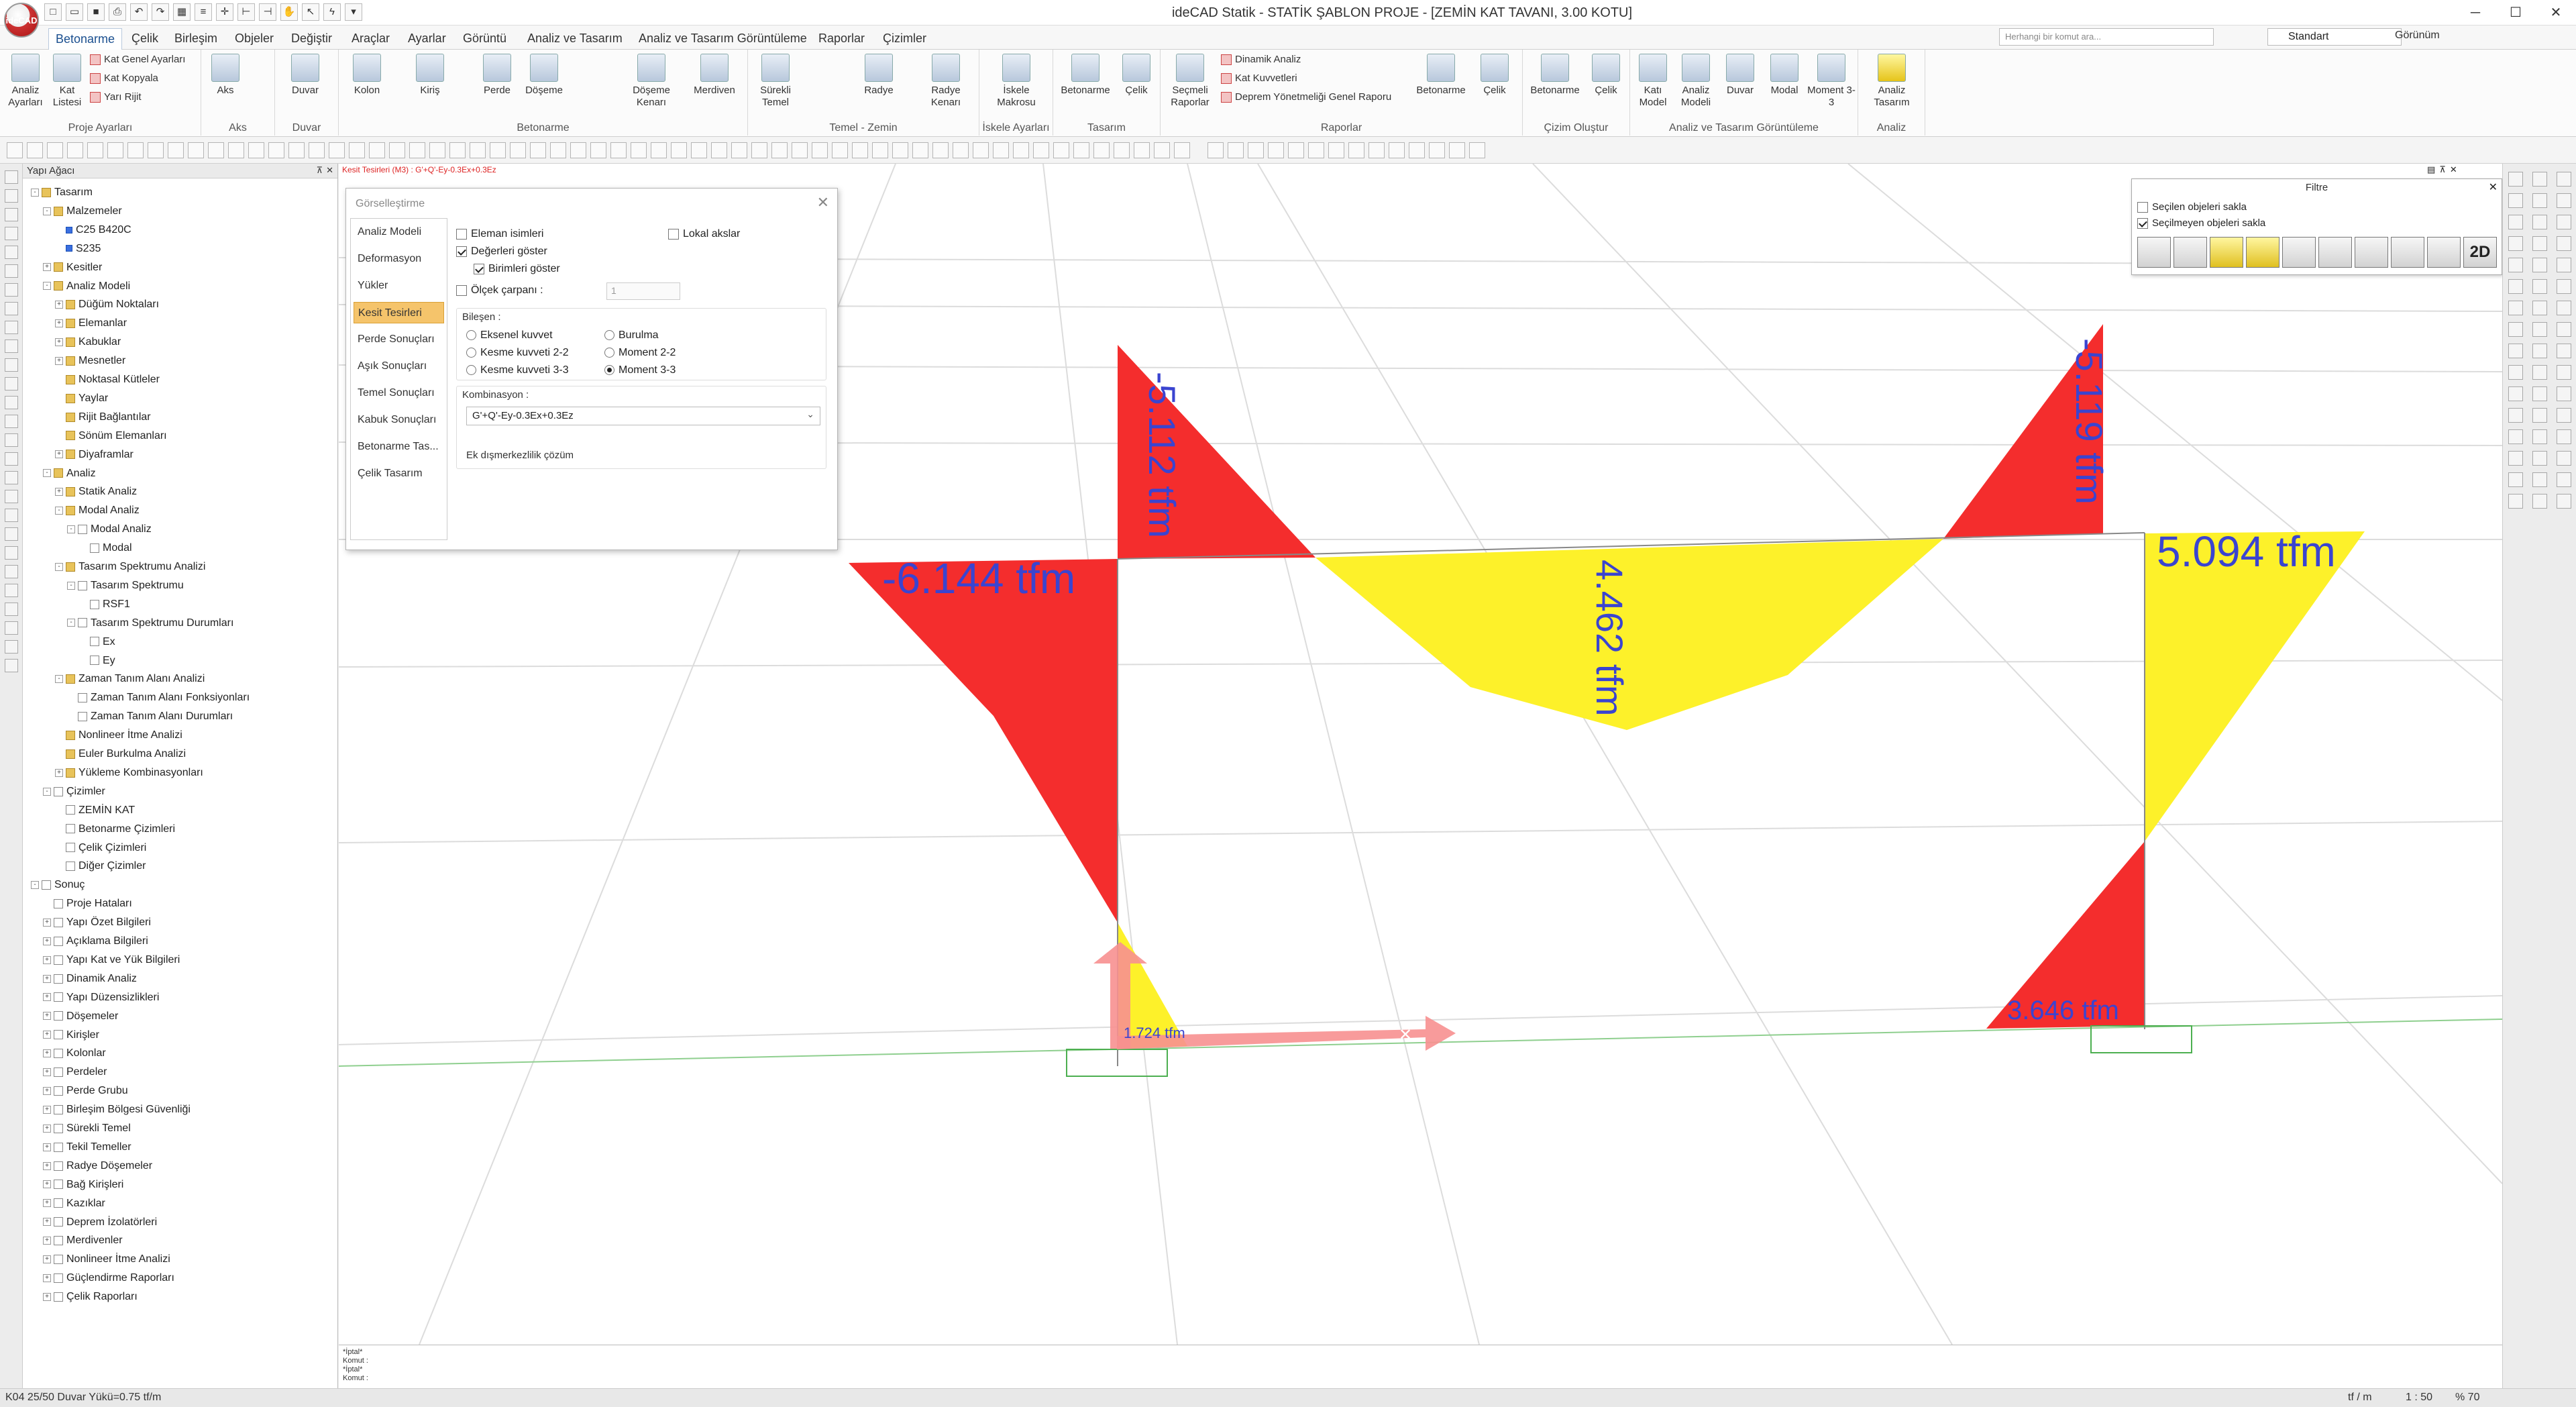  I want to click on frame-icon, so click(2539, 308).